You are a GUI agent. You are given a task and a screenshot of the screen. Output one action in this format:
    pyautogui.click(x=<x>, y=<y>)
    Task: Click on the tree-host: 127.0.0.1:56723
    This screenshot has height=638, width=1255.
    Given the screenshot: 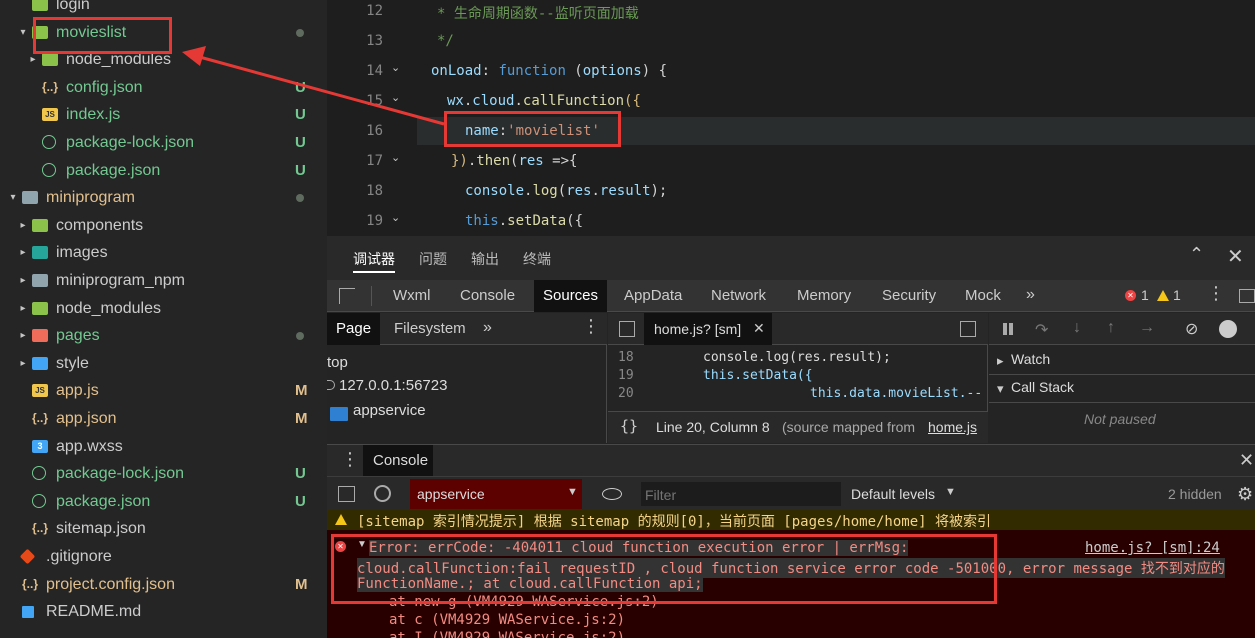 What is the action you would take?
    pyautogui.click(x=393, y=385)
    